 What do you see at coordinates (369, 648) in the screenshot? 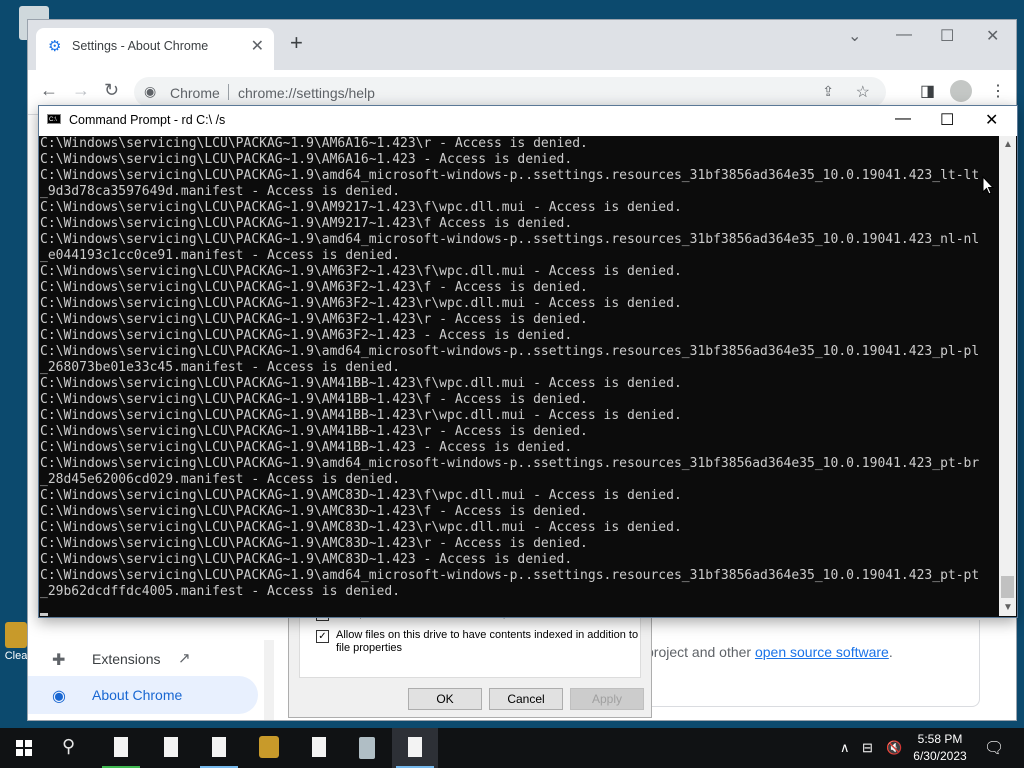
I see `index-label-line2: file properties` at bounding box center [369, 648].